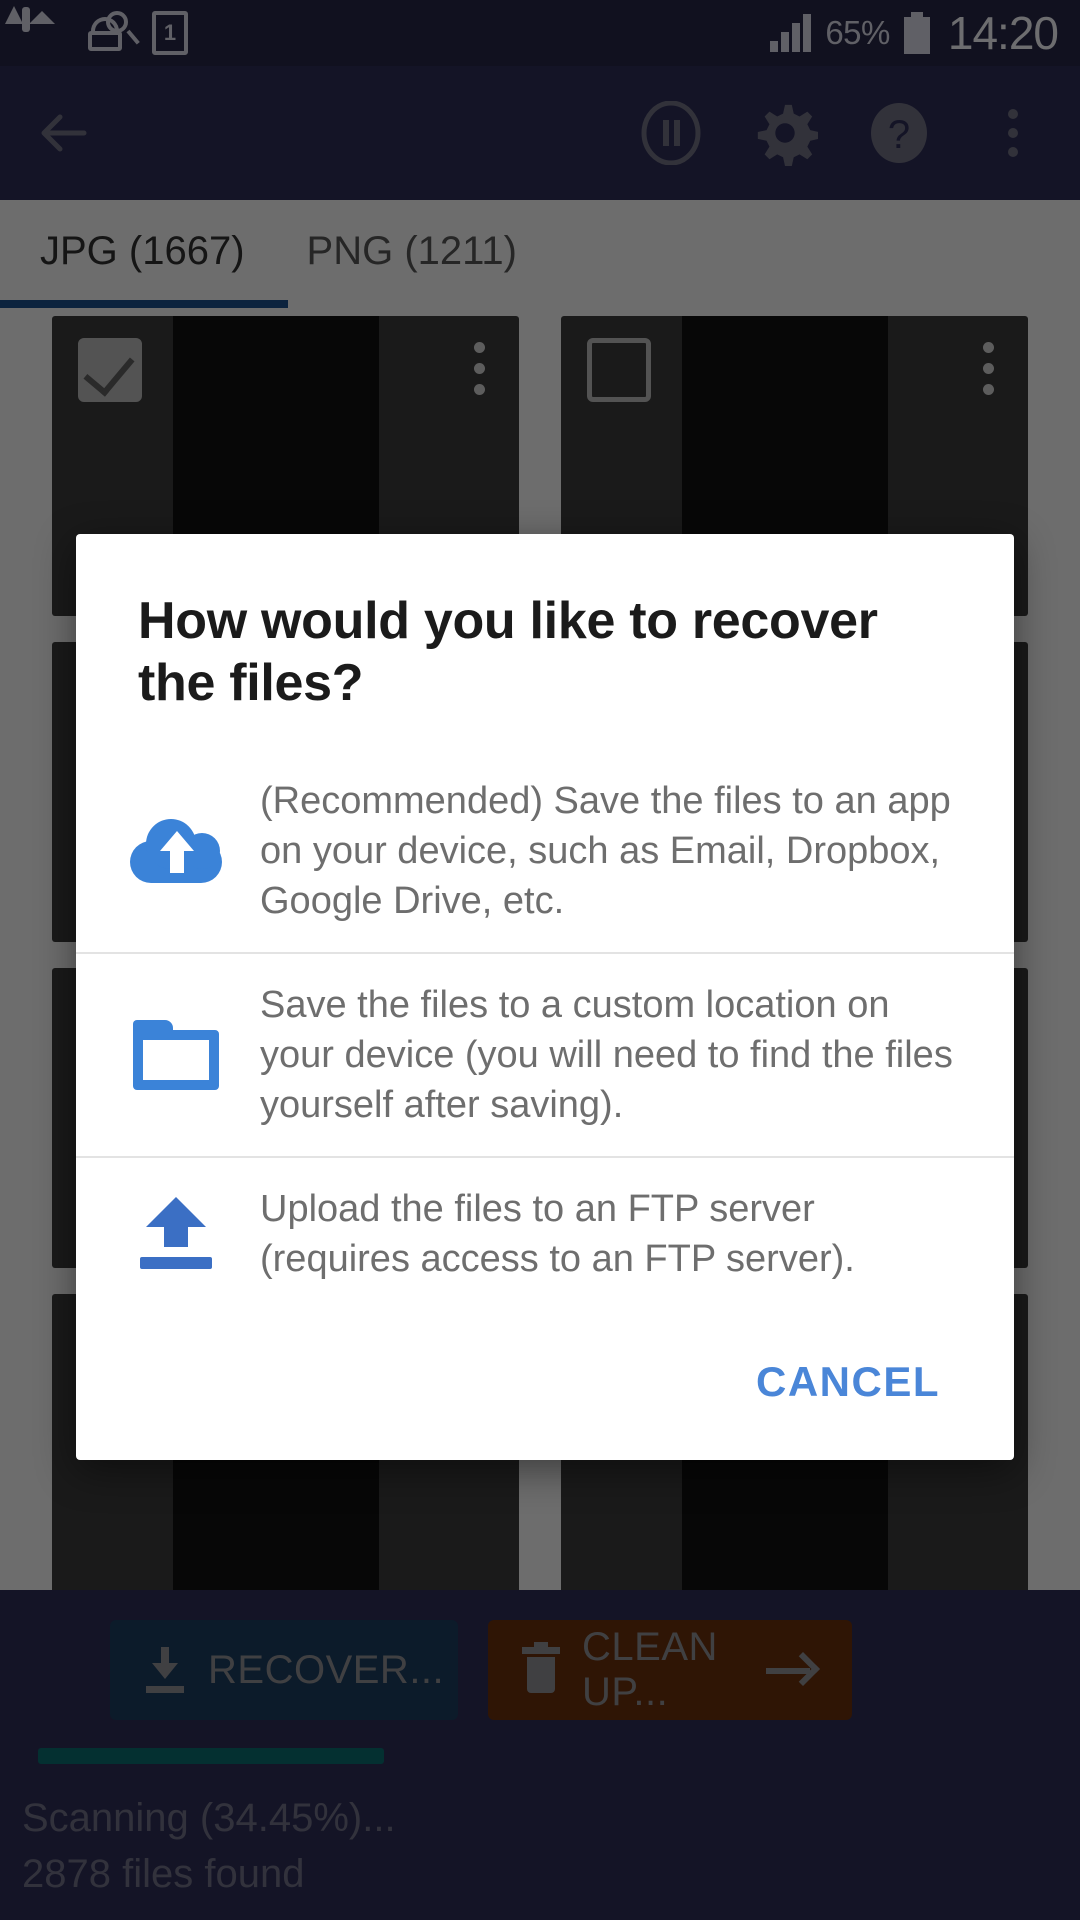 This screenshot has width=1080, height=1920. I want to click on folder-icon, so click(176, 1055).